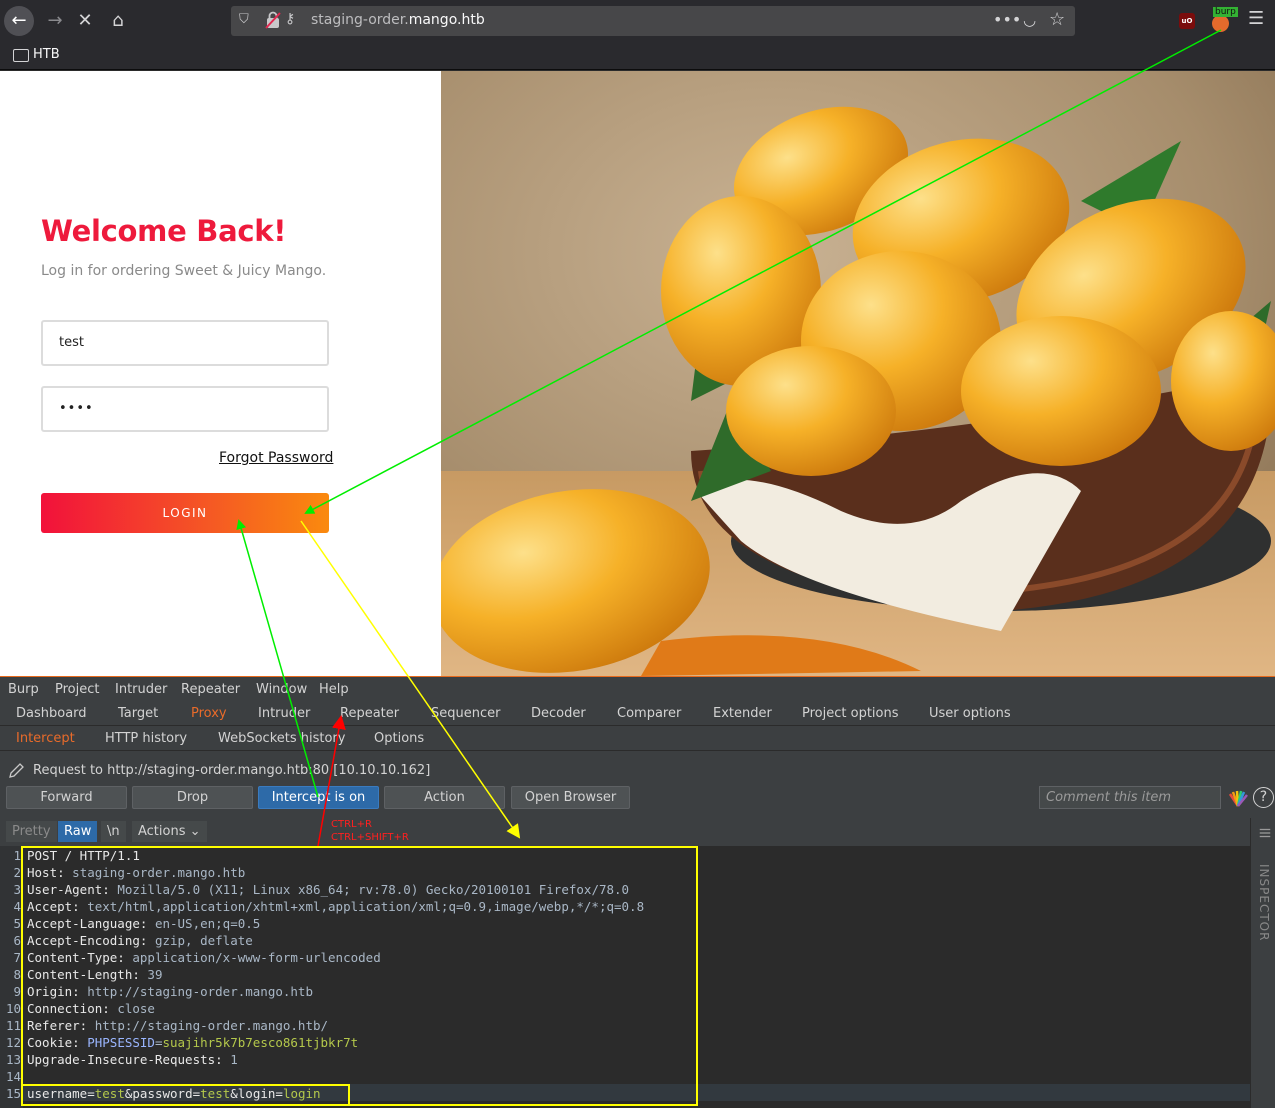 The height and width of the screenshot is (1108, 1275). Describe the element at coordinates (625, 991) in the screenshot. I see `request-line: 9 Origin: http://staging-order.mango.htb` at that location.